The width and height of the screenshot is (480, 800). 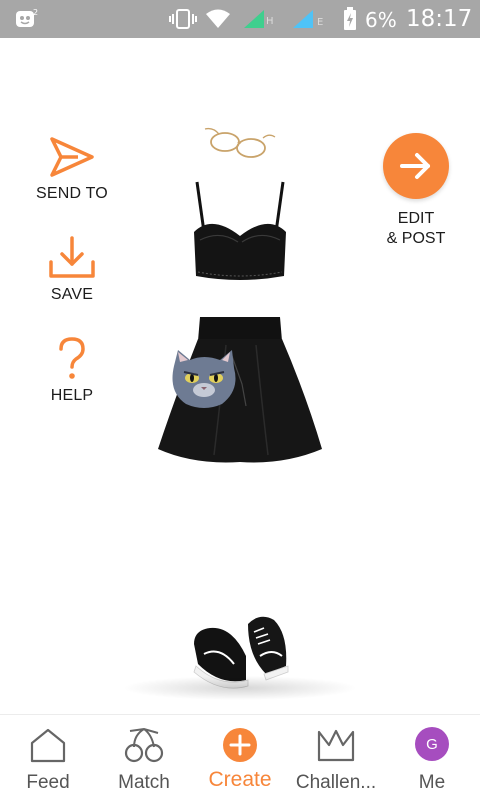 I want to click on send-to-button: SEND TO, so click(x=72, y=169).